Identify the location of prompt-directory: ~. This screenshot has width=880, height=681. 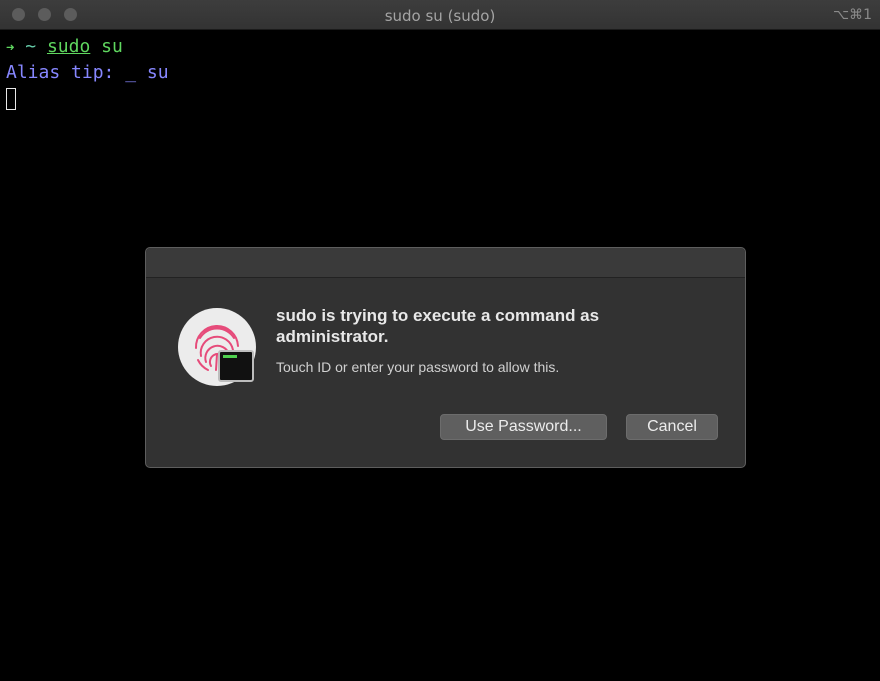
(31, 46).